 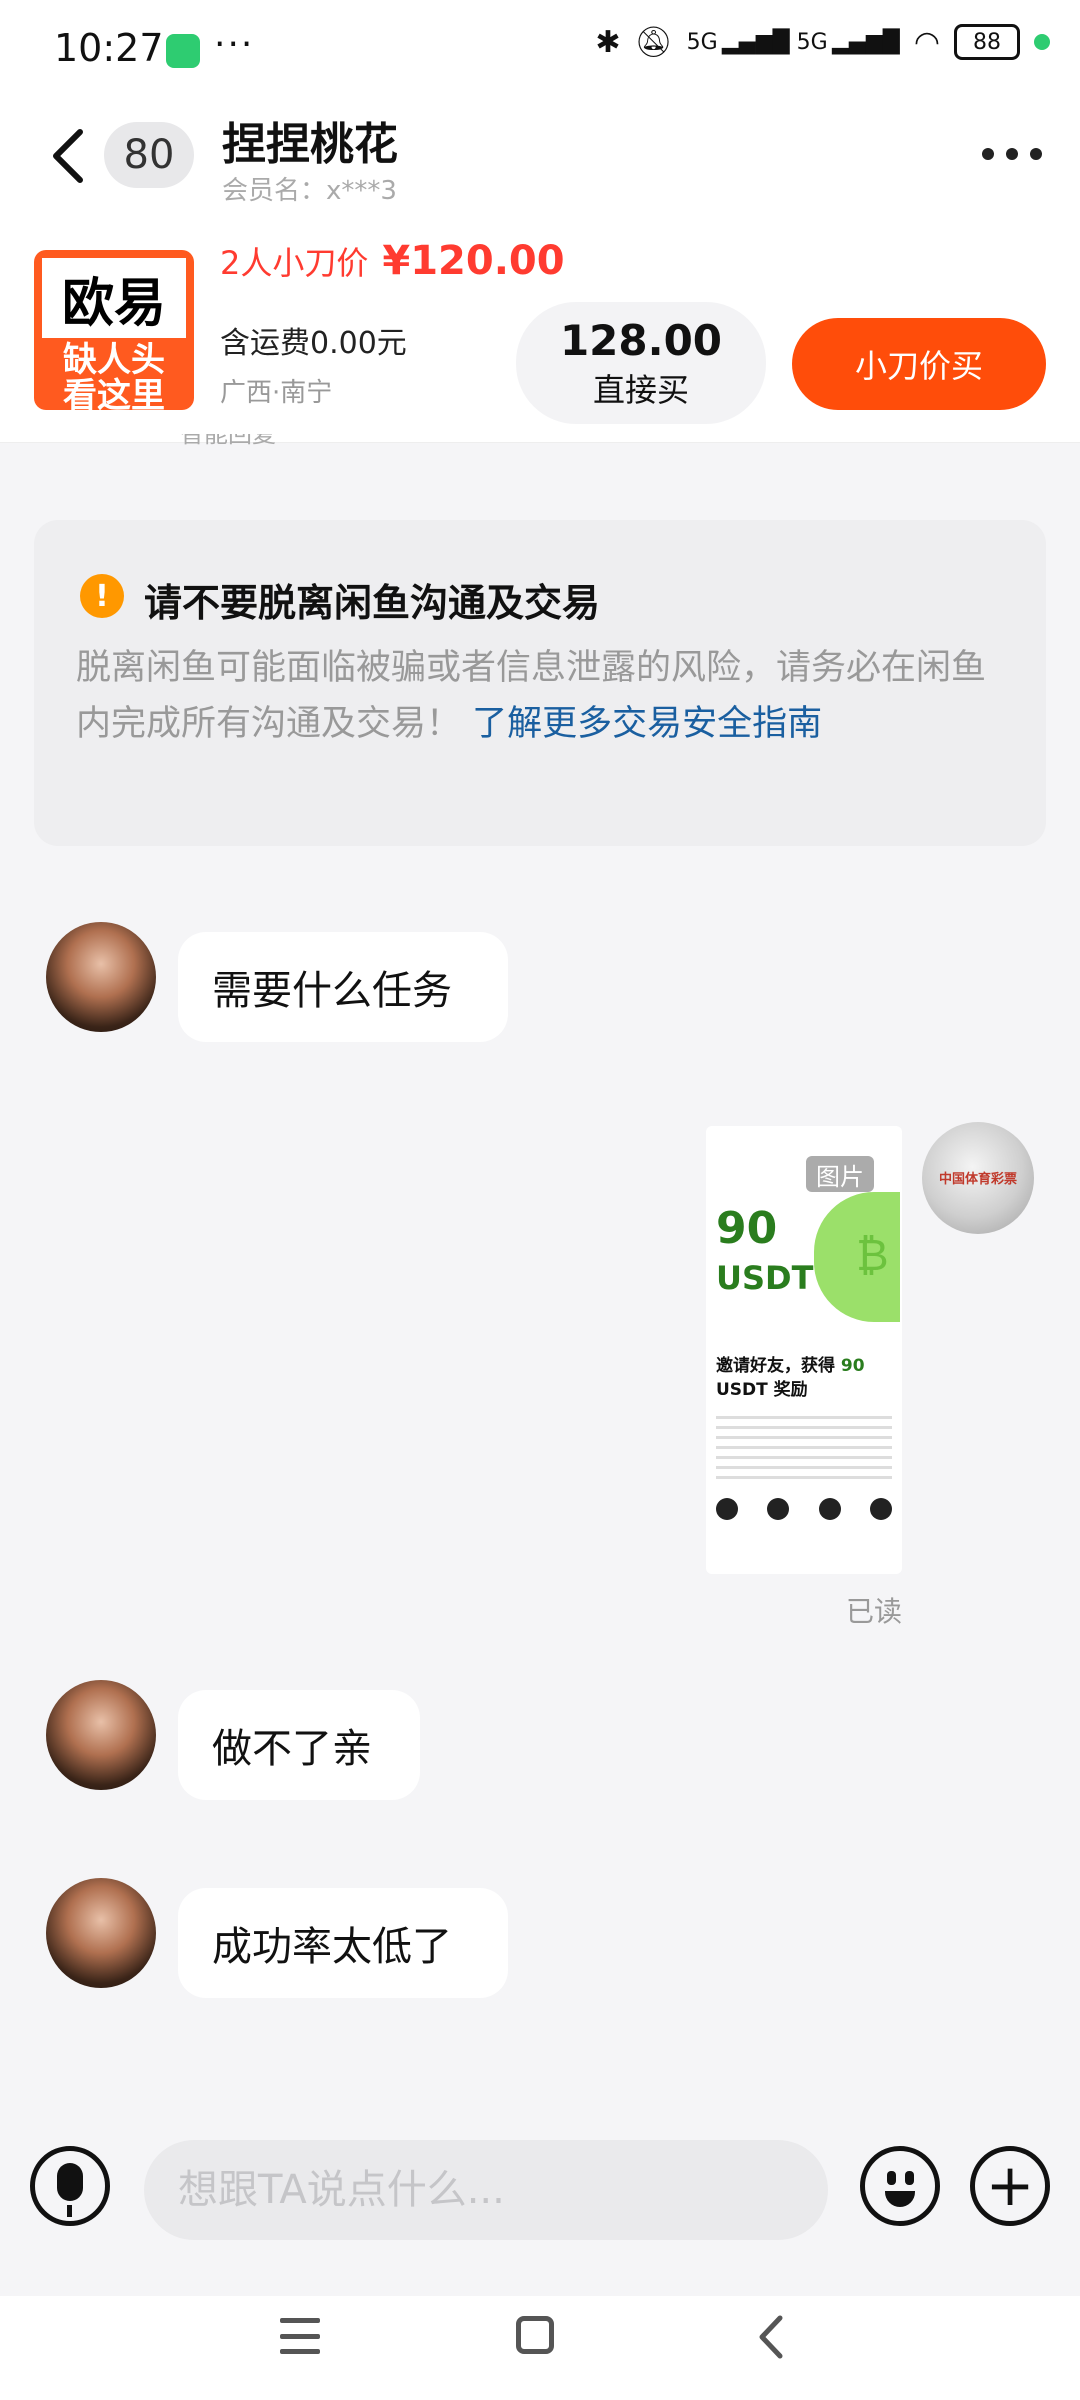 I want to click on image-amount-unit: USDT, so click(x=765, y=1278).